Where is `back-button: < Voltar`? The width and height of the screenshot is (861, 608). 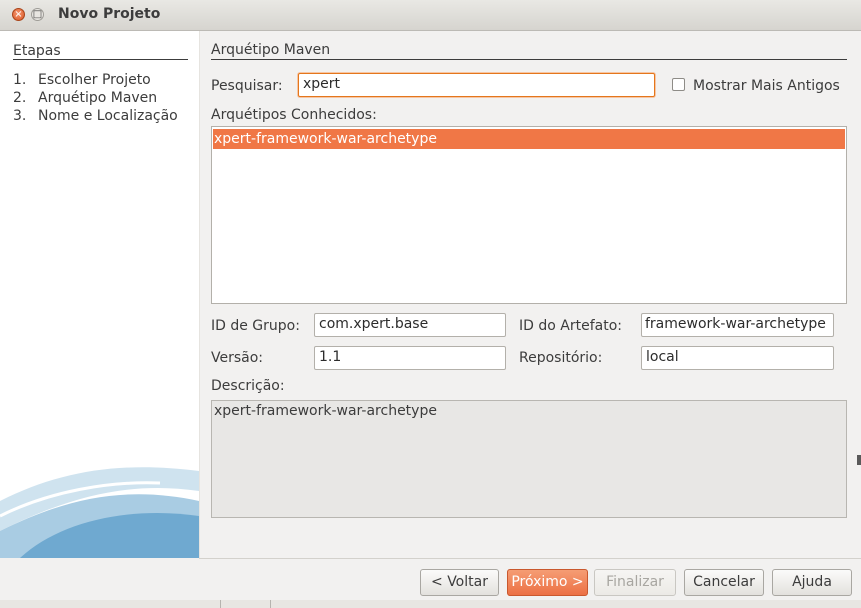
back-button: < Voltar is located at coordinates (459, 582).